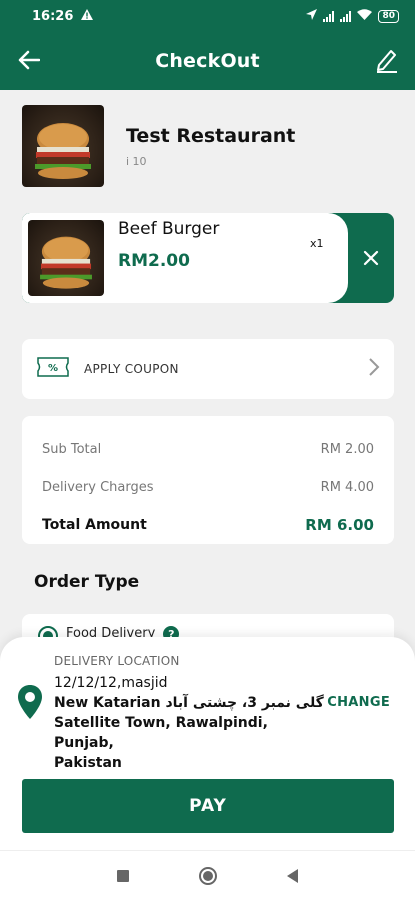 The width and height of the screenshot is (415, 900). I want to click on item-image, so click(66, 258).